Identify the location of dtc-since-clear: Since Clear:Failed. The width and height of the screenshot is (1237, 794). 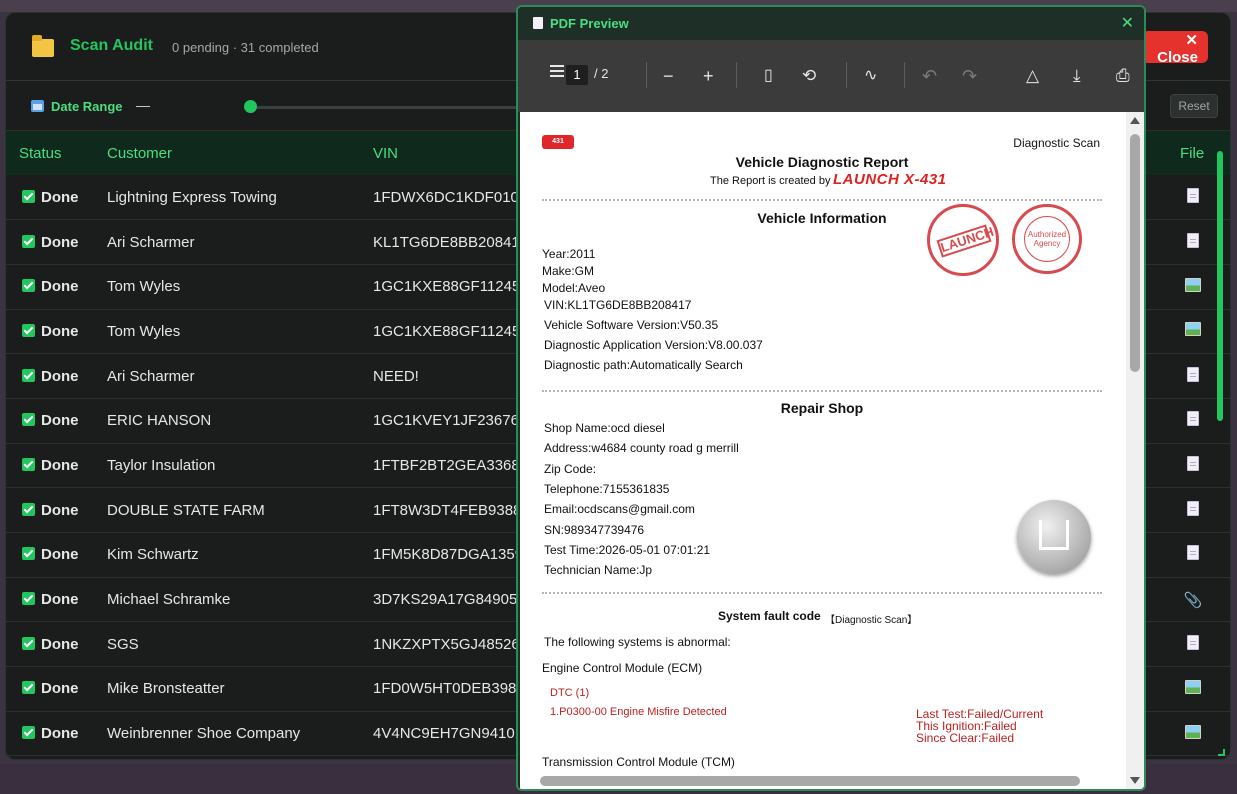
(965, 738).